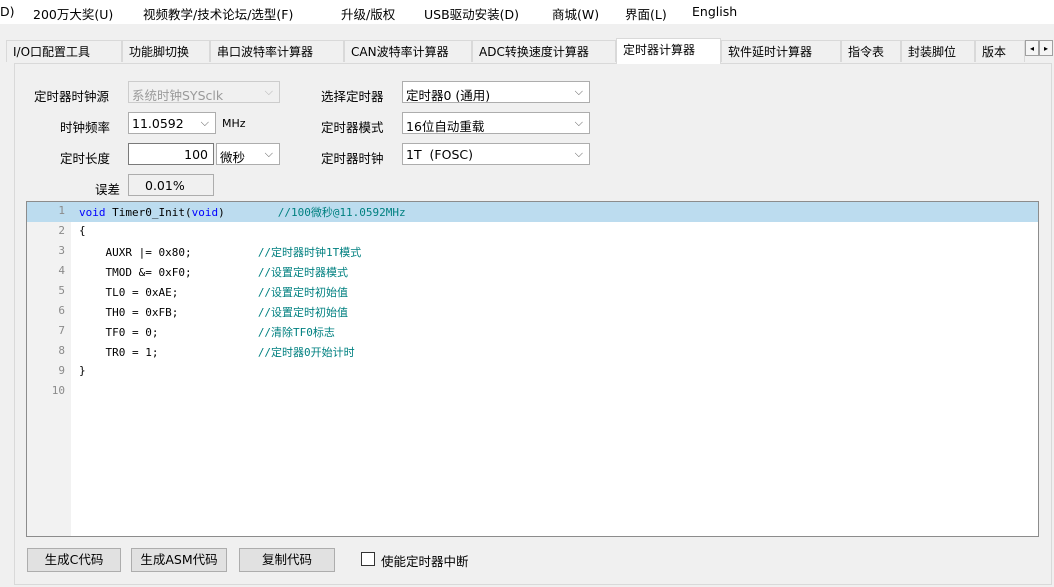 The width and height of the screenshot is (1054, 587). What do you see at coordinates (714, 11) in the screenshot?
I see `menu-item-english: English` at bounding box center [714, 11].